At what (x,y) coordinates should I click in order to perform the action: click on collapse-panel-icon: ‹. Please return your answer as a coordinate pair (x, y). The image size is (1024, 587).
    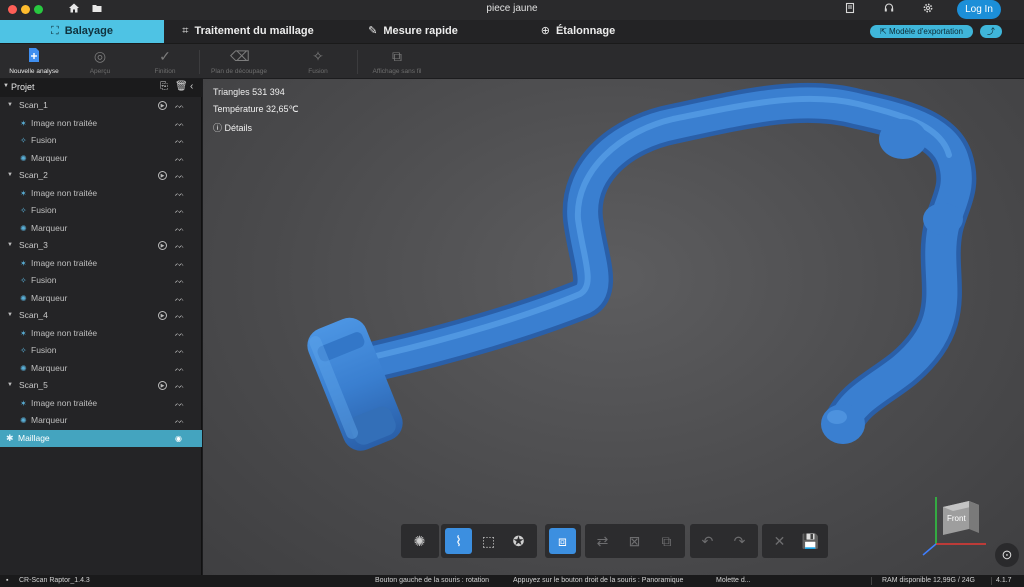
    Looking at the image, I should click on (191, 86).